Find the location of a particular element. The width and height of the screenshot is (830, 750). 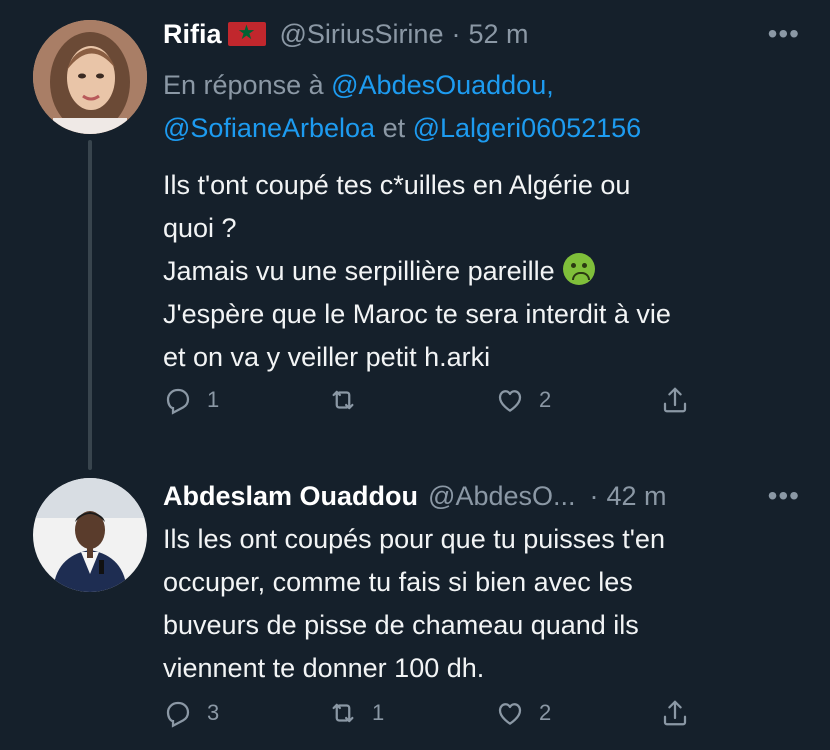

tweet-line: occuper, comme tu fais si bien avec les is located at coordinates (398, 582).